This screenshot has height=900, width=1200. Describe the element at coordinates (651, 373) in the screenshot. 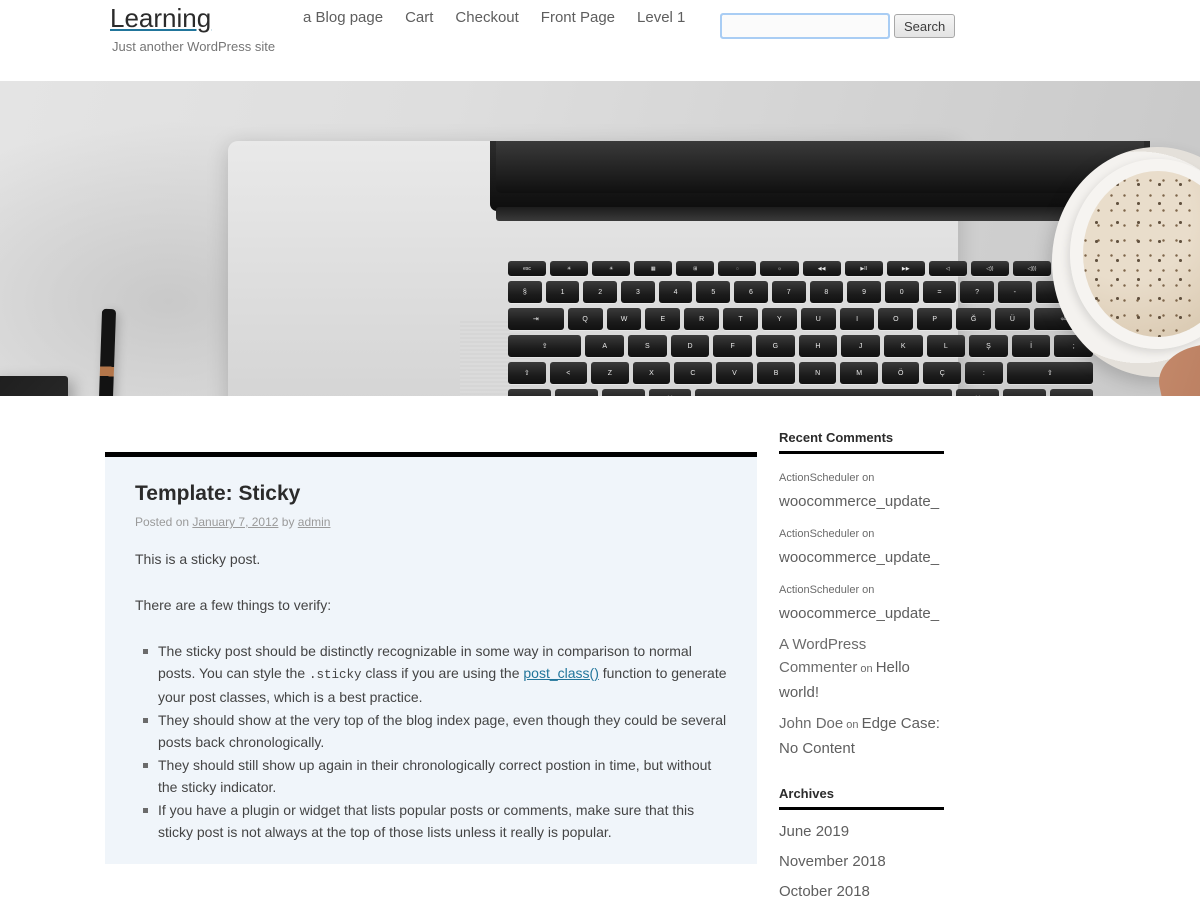

I see `key-x: X` at that location.